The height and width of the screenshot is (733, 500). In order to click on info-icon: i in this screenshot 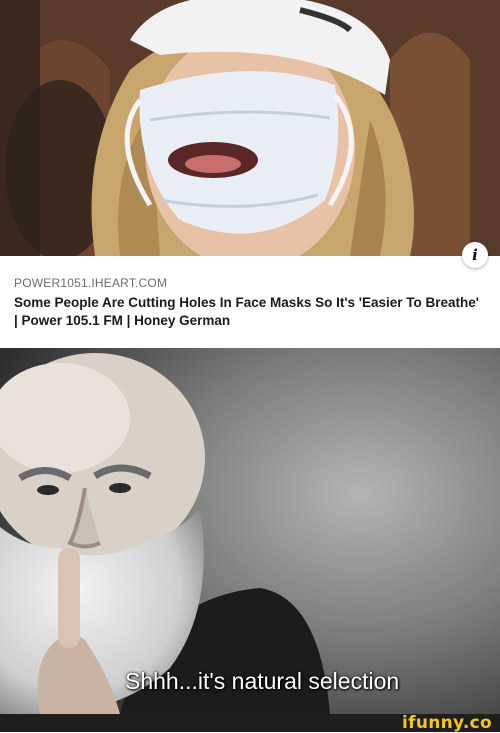, I will do `click(475, 255)`.